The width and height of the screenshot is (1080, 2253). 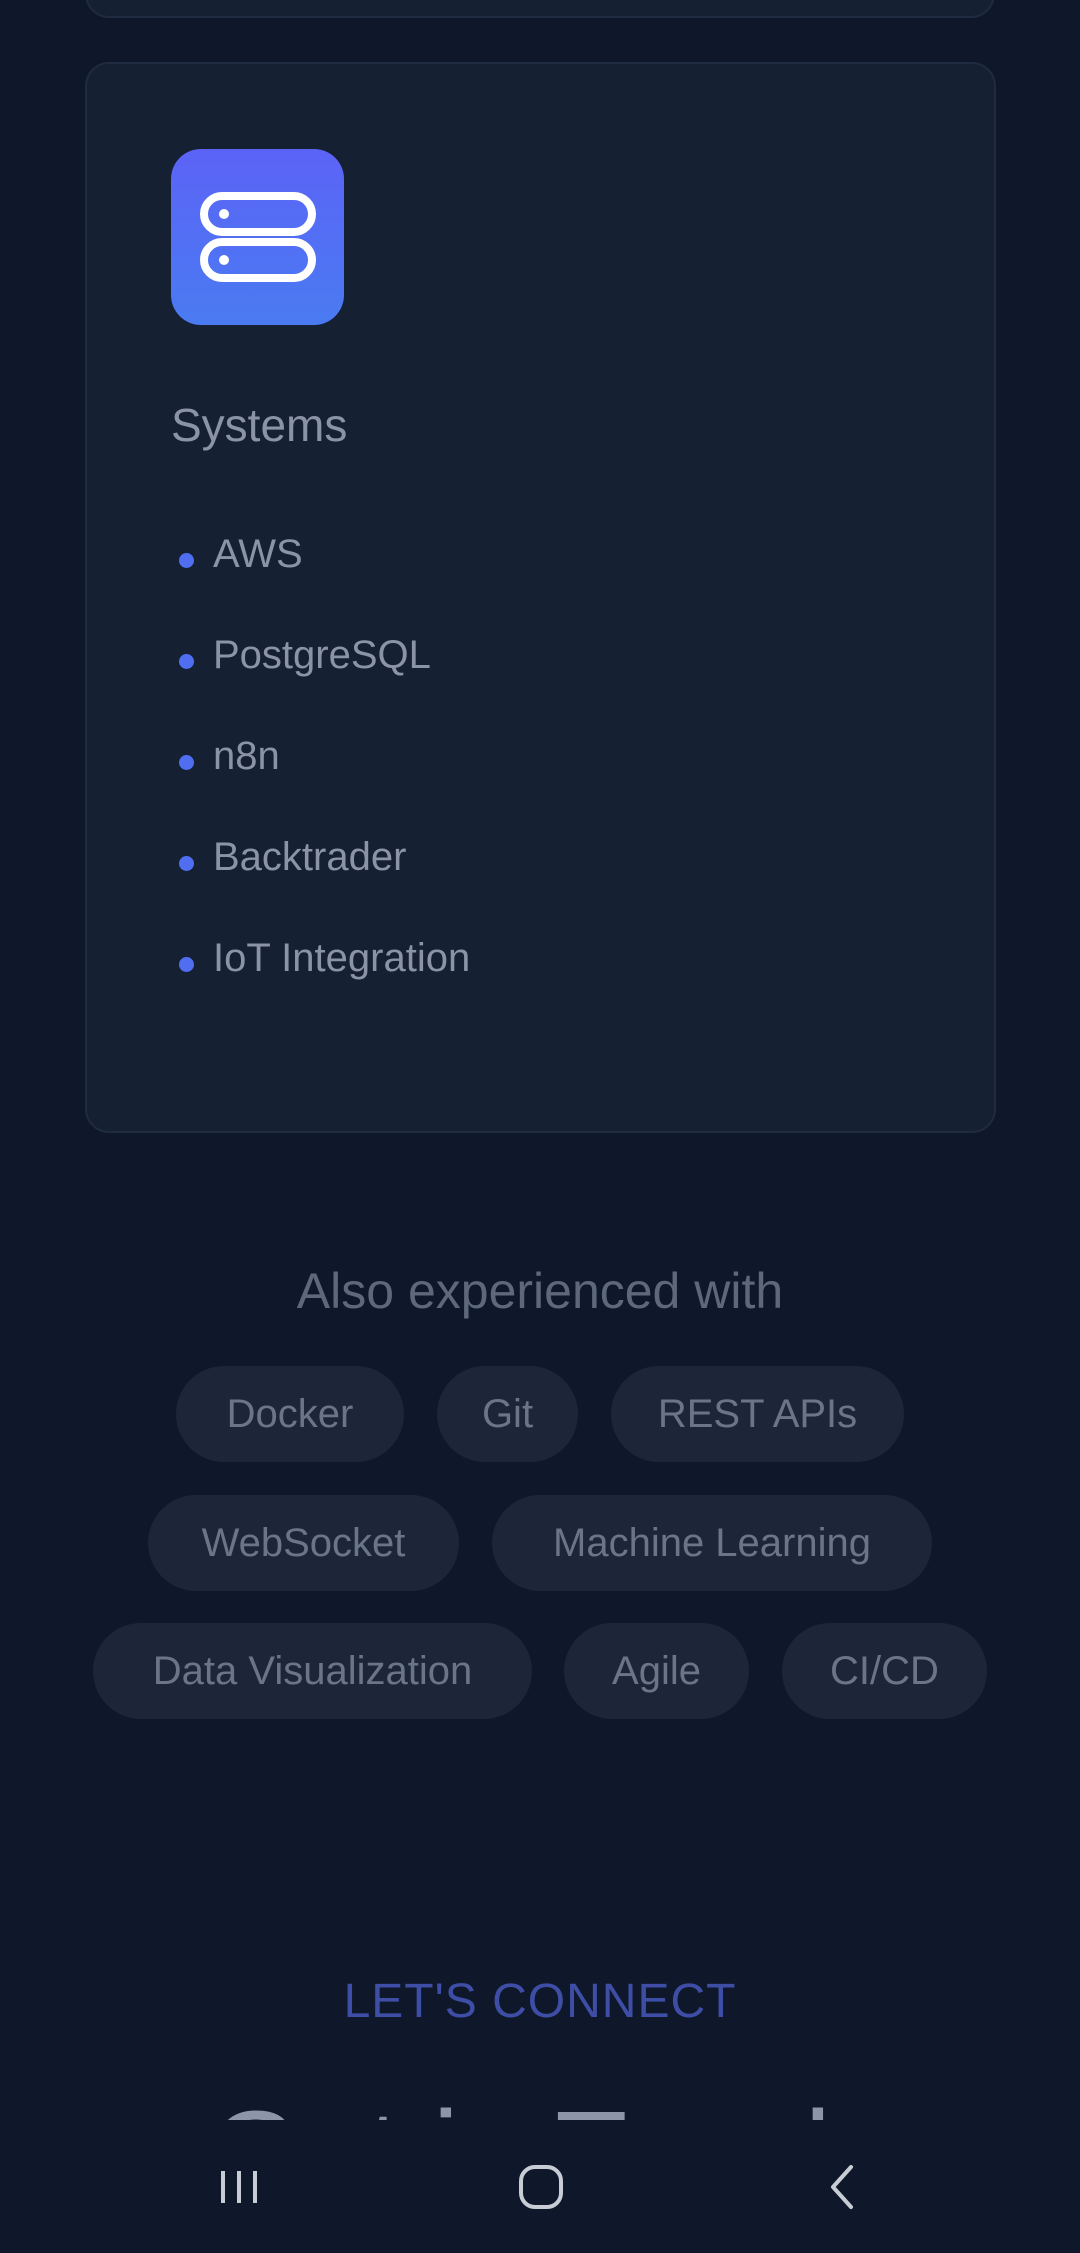 What do you see at coordinates (239, 2187) in the screenshot?
I see `recent-apps-icon` at bounding box center [239, 2187].